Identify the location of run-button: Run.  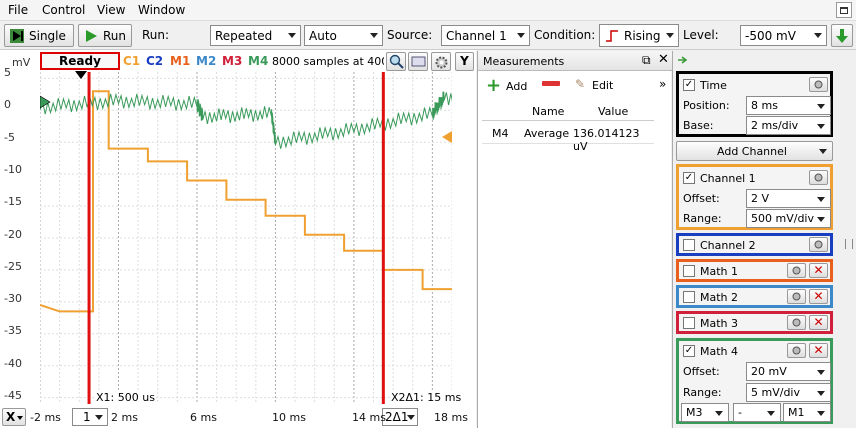
(105, 35).